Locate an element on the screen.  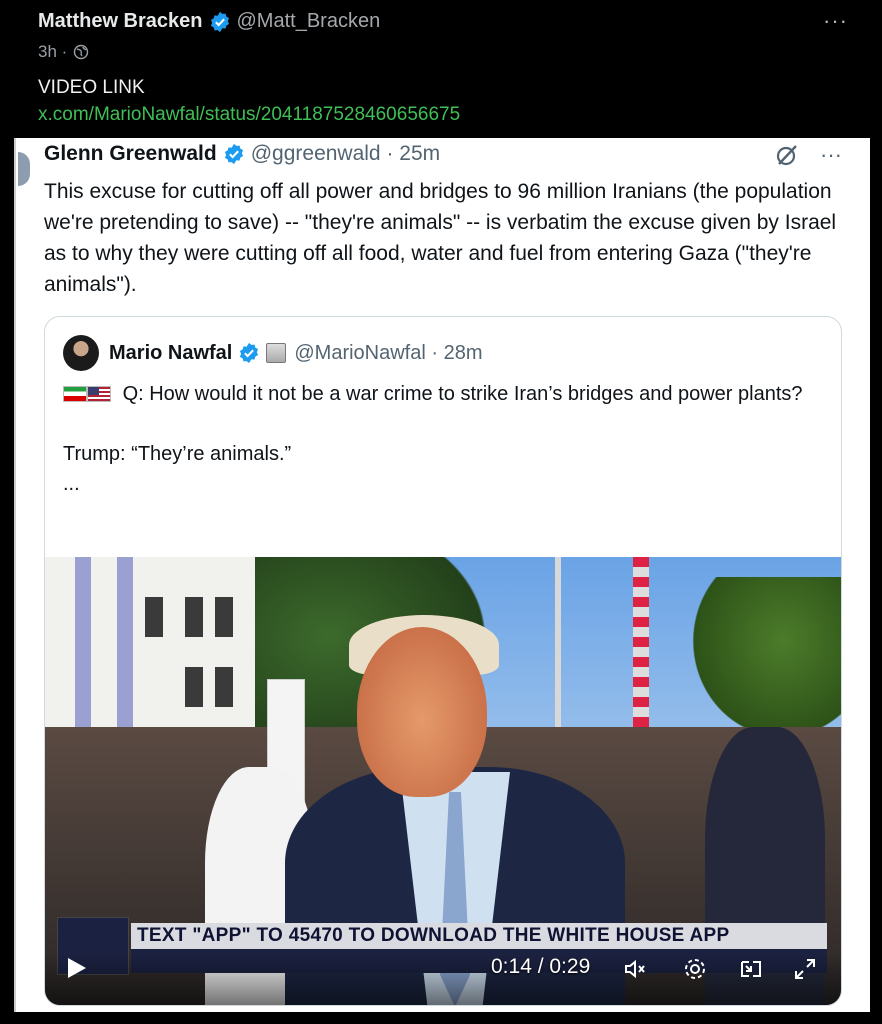
flag-pole is located at coordinates (558, 647).